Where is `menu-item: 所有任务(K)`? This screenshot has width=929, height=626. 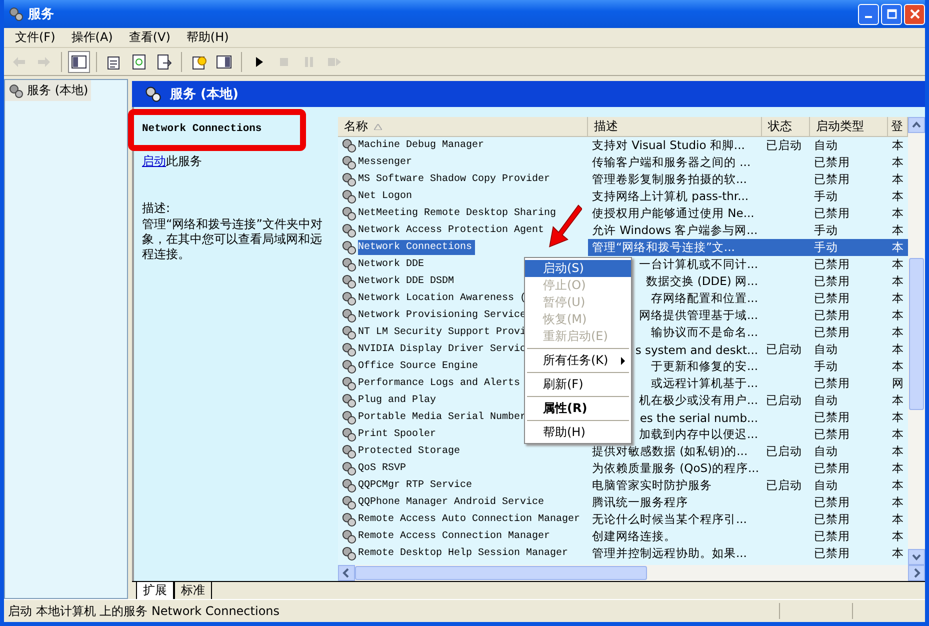 menu-item: 所有任务(K) is located at coordinates (578, 360).